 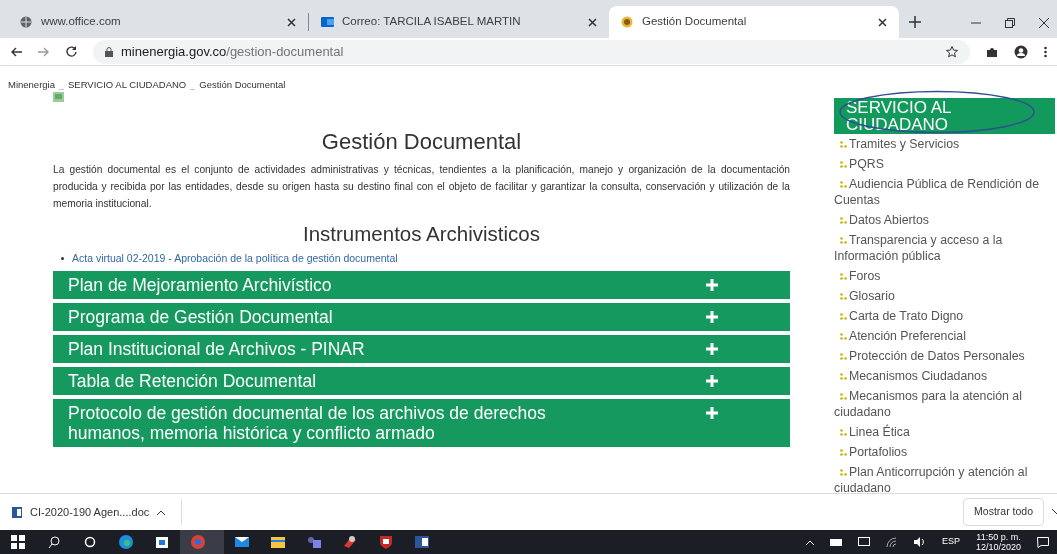 I want to click on sidebar-link: Linea Ética, so click(x=942, y=432).